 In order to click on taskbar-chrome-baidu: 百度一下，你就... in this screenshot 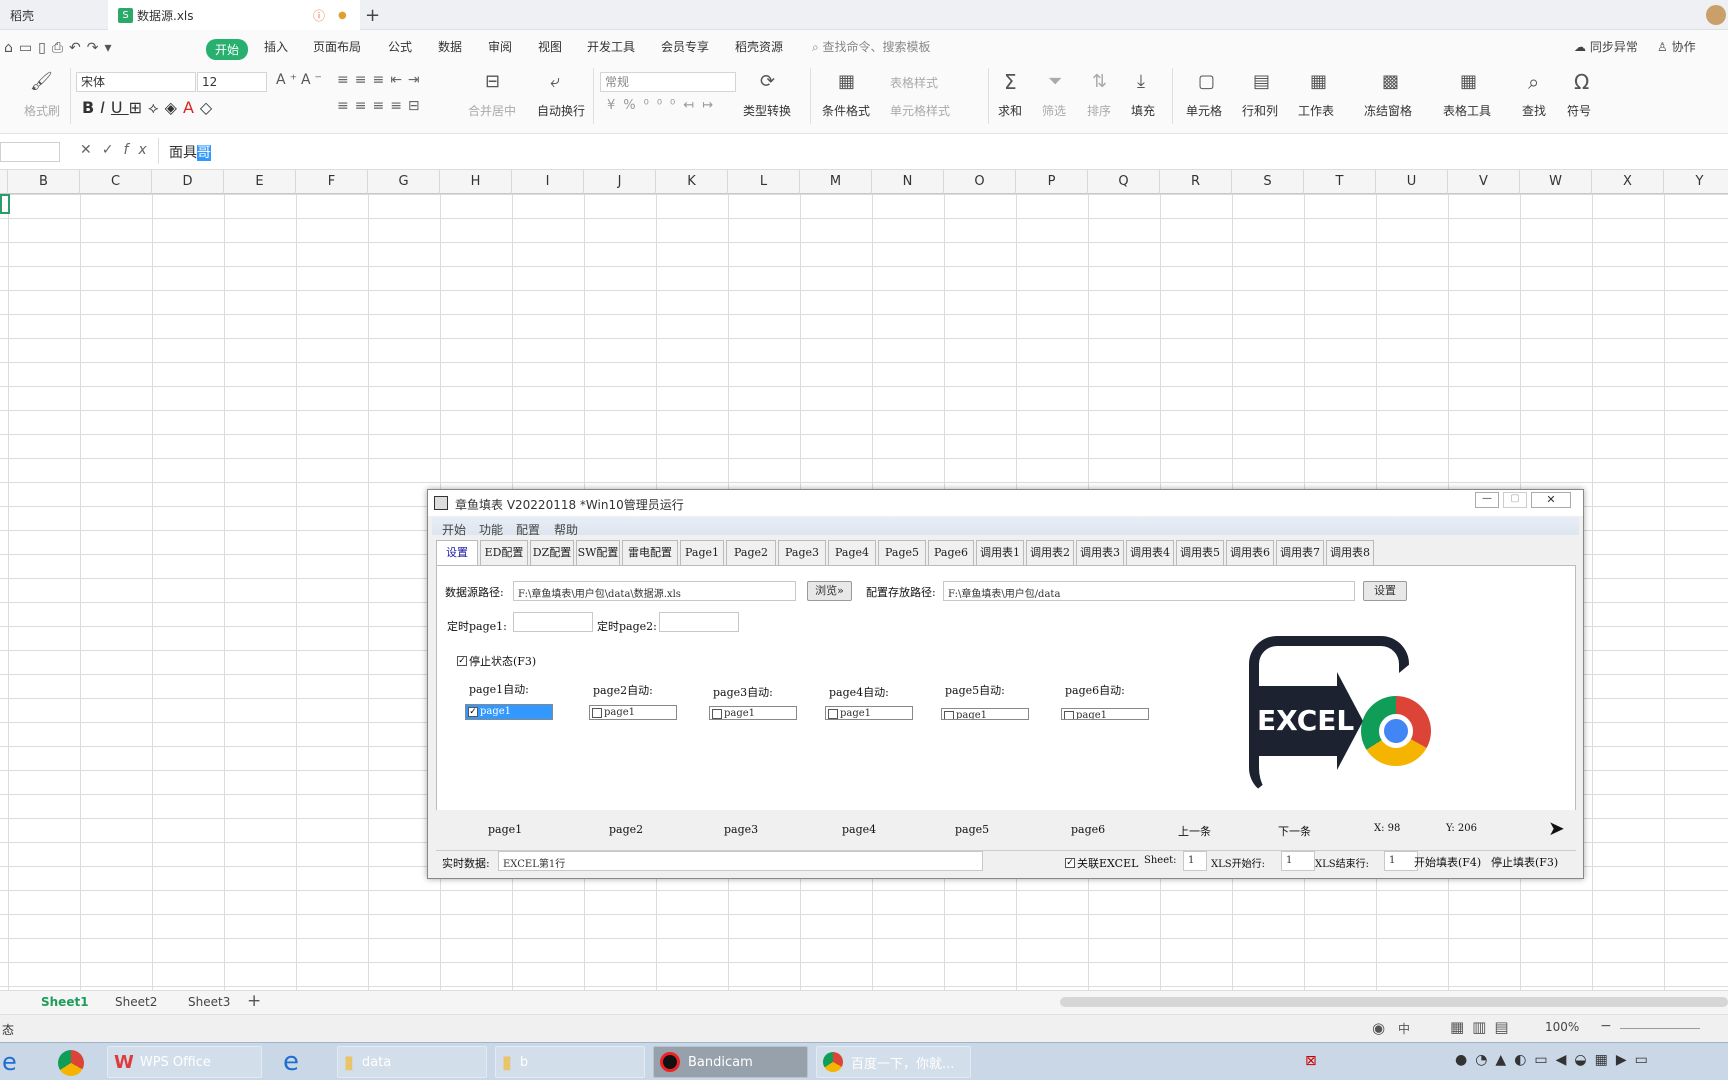, I will do `click(893, 1062)`.